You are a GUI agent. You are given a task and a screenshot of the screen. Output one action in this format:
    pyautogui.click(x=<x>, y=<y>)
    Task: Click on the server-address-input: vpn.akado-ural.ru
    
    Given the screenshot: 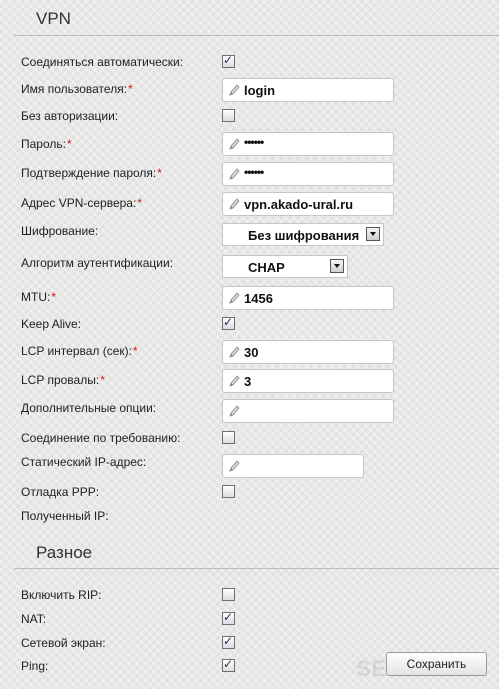 What is the action you would take?
    pyautogui.click(x=308, y=204)
    